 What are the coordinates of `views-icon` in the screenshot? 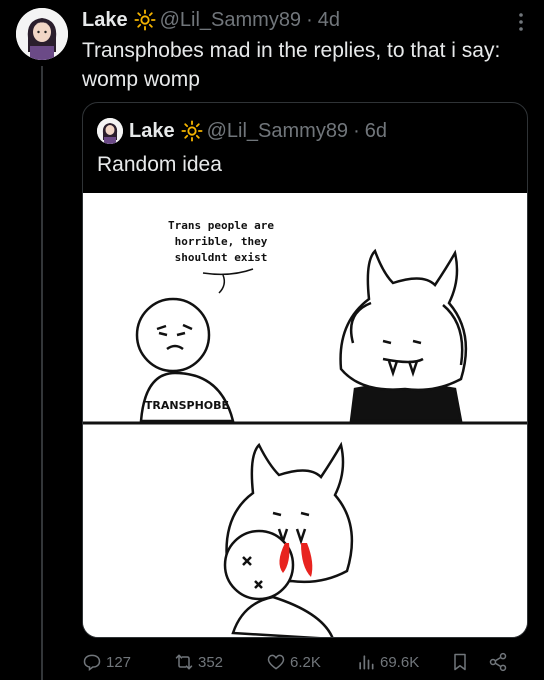 It's located at (366, 662).